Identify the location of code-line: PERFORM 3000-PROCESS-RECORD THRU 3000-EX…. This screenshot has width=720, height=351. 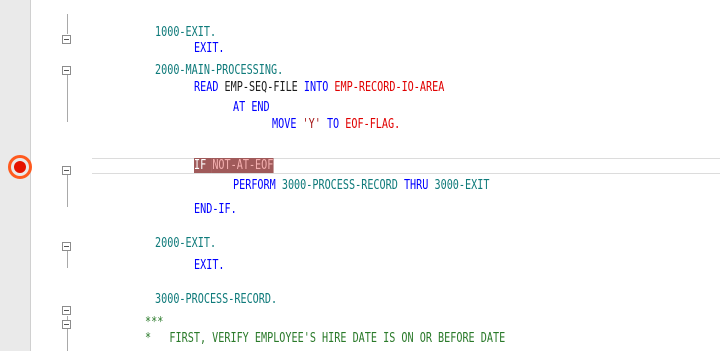
(361, 186).